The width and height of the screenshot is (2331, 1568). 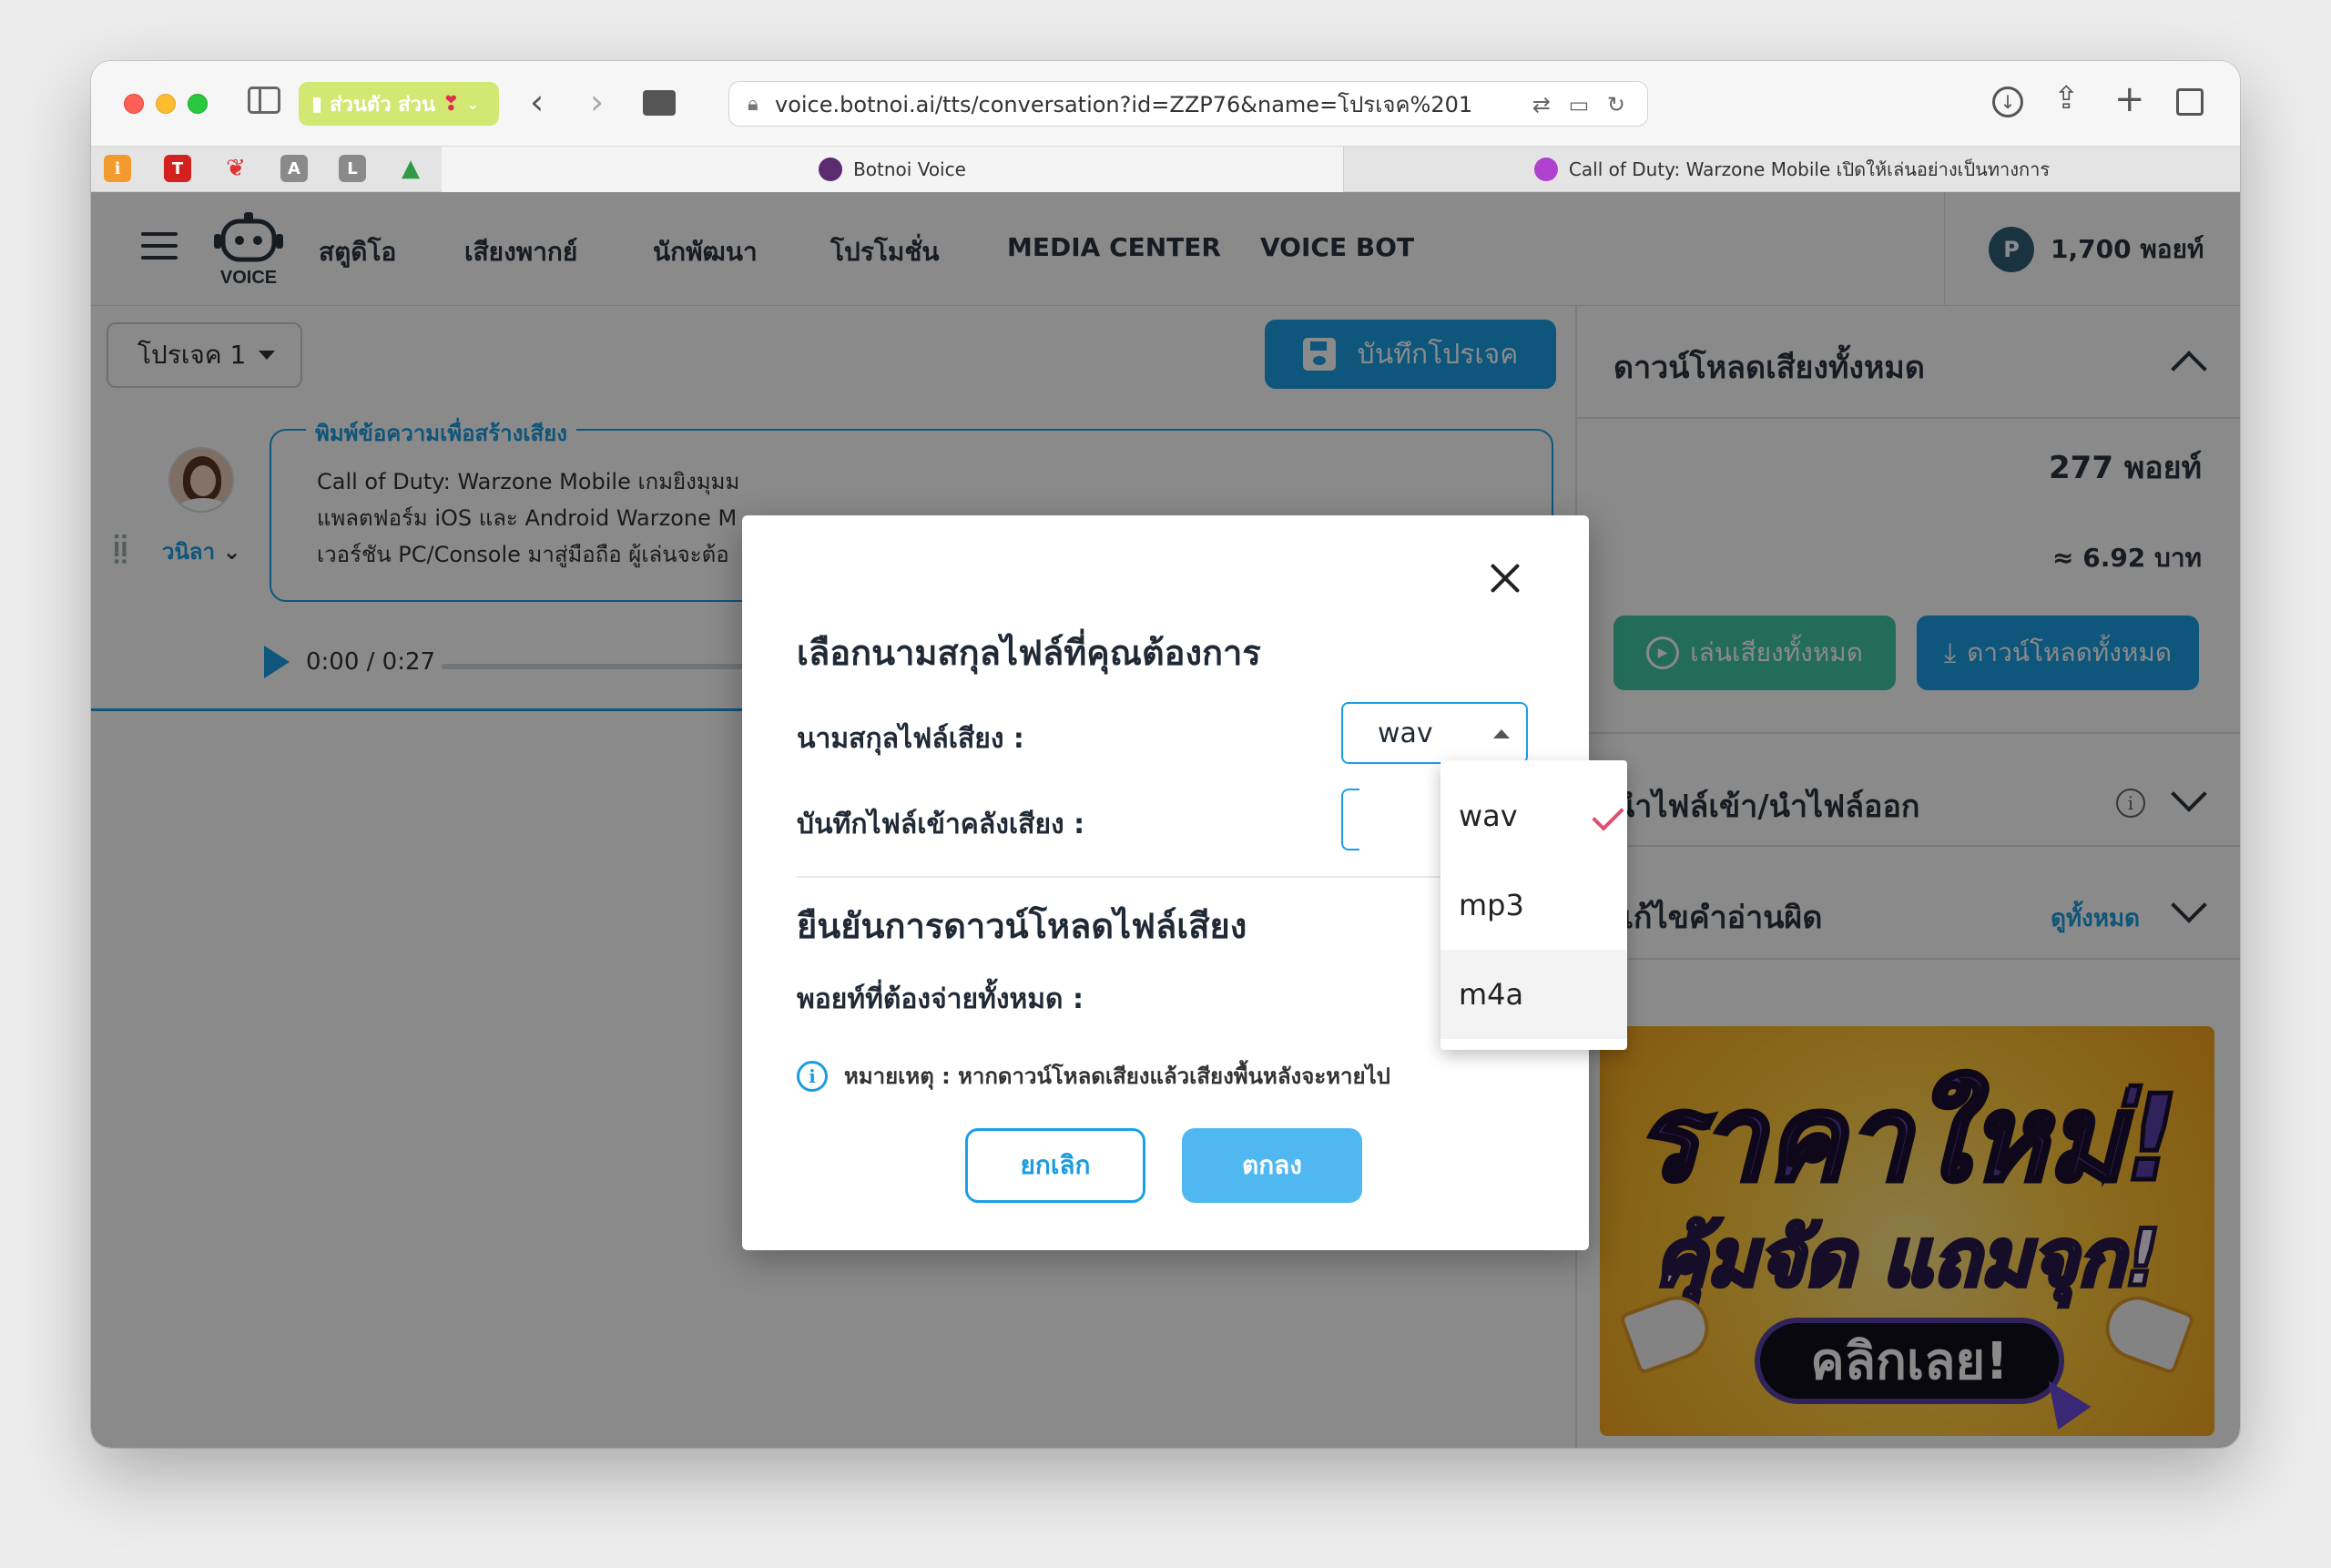 What do you see at coordinates (1434, 733) in the screenshot?
I see `file-extension-select: wav` at bounding box center [1434, 733].